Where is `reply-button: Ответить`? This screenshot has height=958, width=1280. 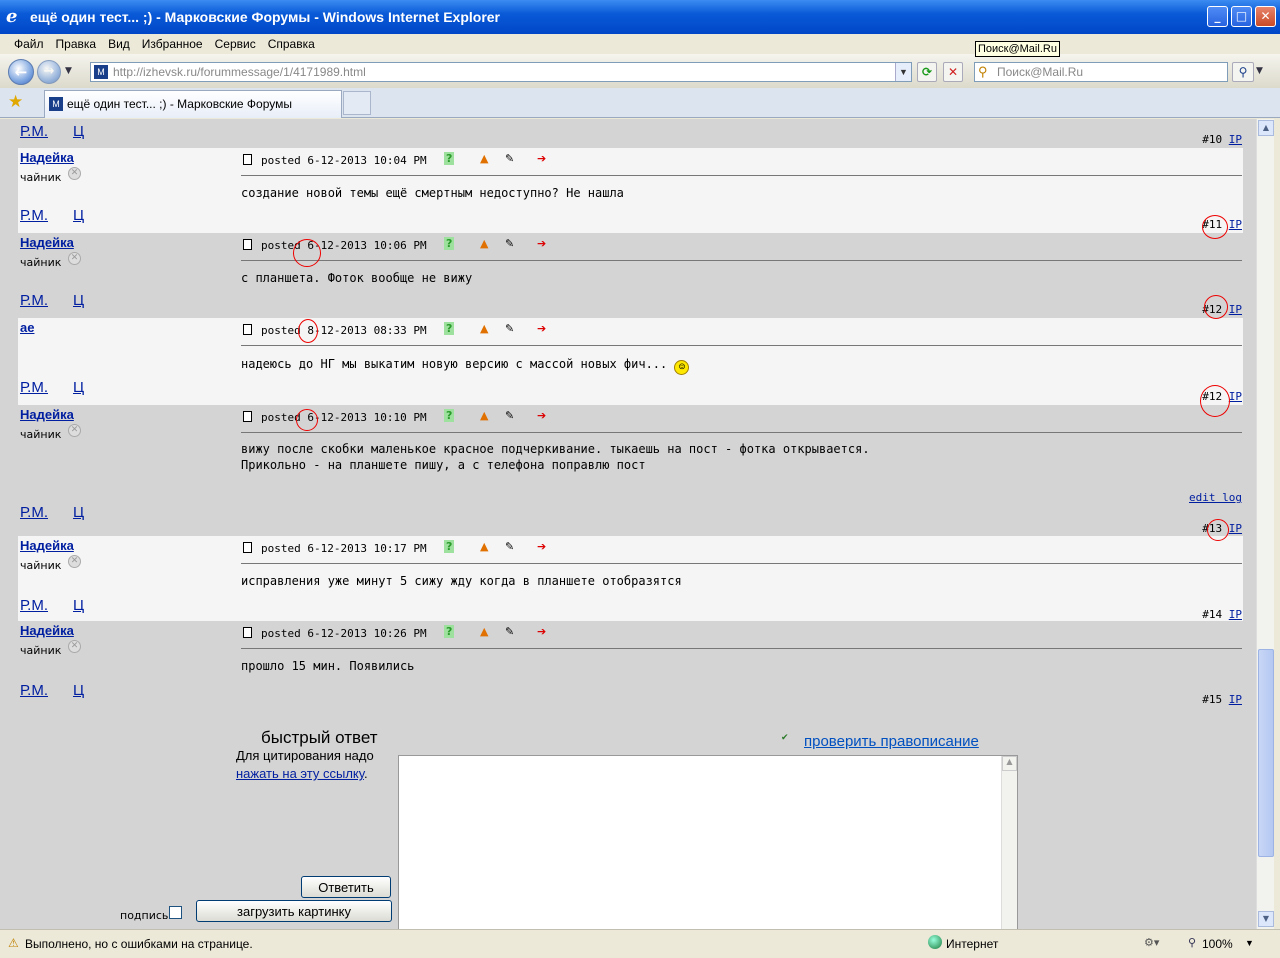
reply-button: Ответить is located at coordinates (346, 887).